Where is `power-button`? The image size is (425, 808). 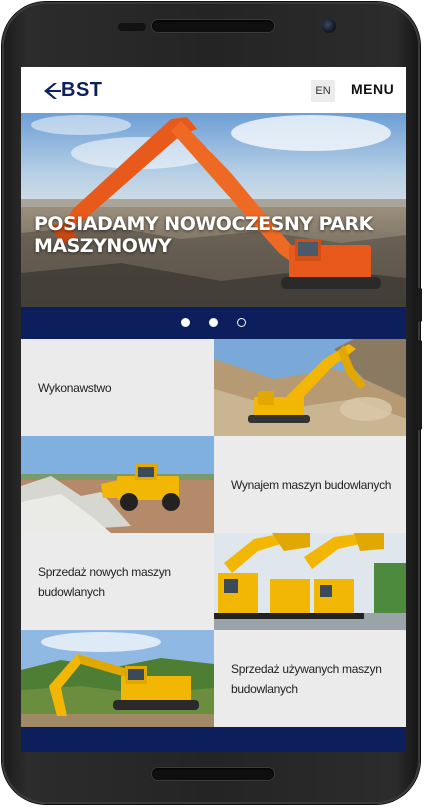 power-button is located at coordinates (419, 305).